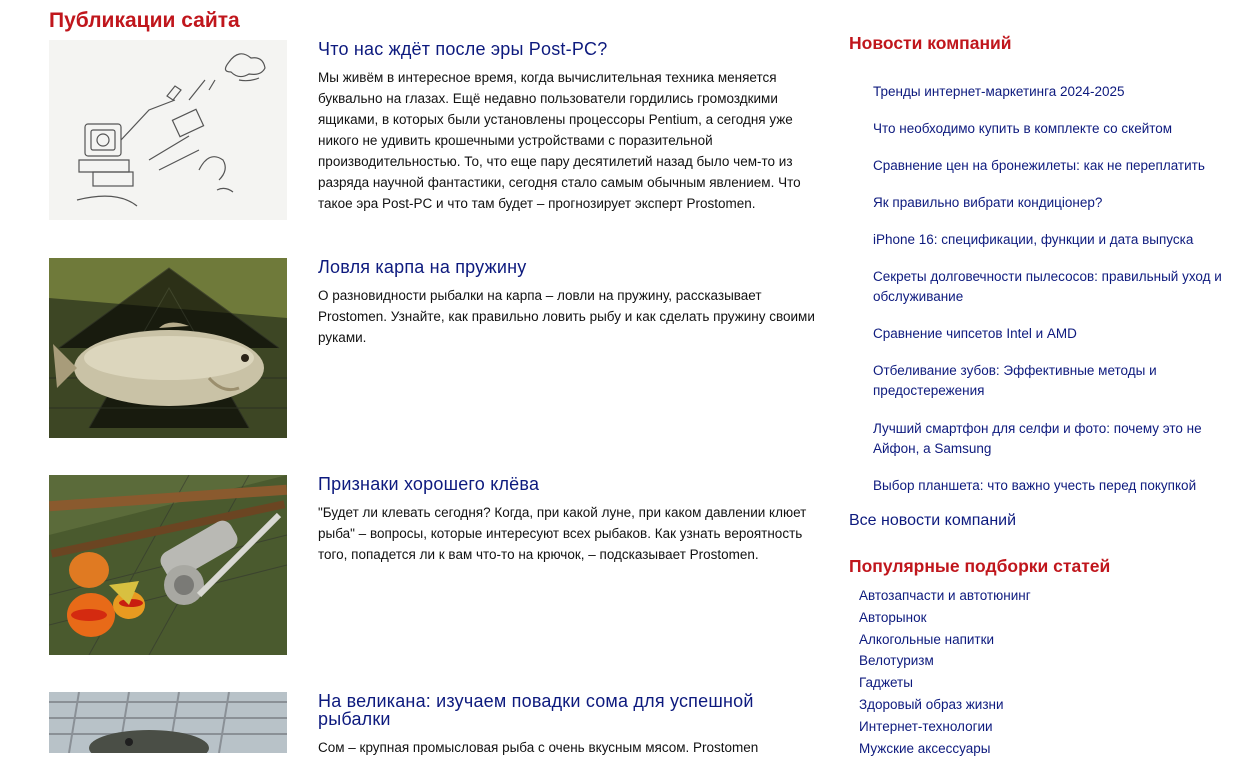 This screenshot has height=760, width=1238. I want to click on news-link: Сравнение чипсетов Intel и AMD, so click(975, 333).